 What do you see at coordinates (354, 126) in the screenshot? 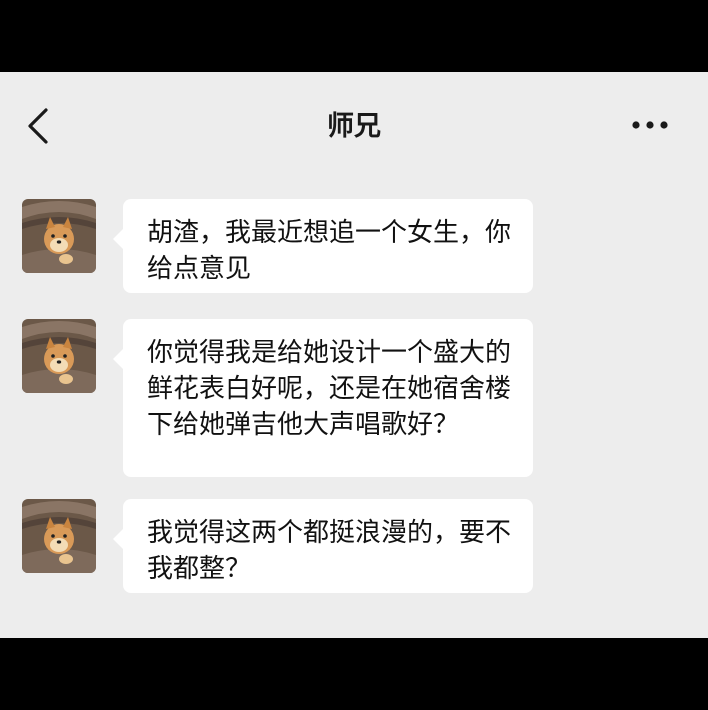
I see `chat-title: 师兄` at bounding box center [354, 126].